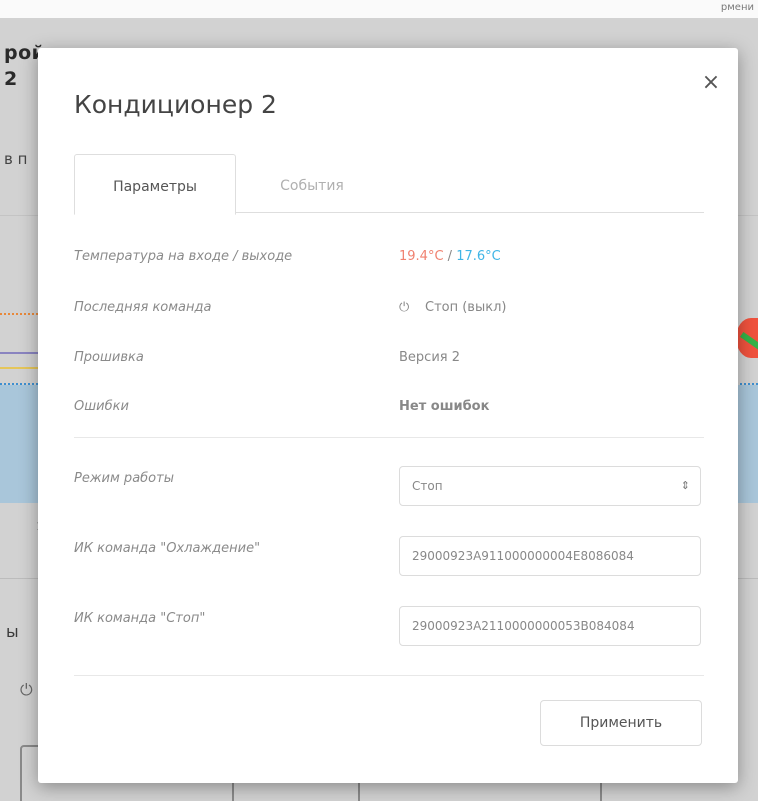  Describe the element at coordinates (143, 307) in the screenshot. I see `last-command-label: Последняя команда` at that location.